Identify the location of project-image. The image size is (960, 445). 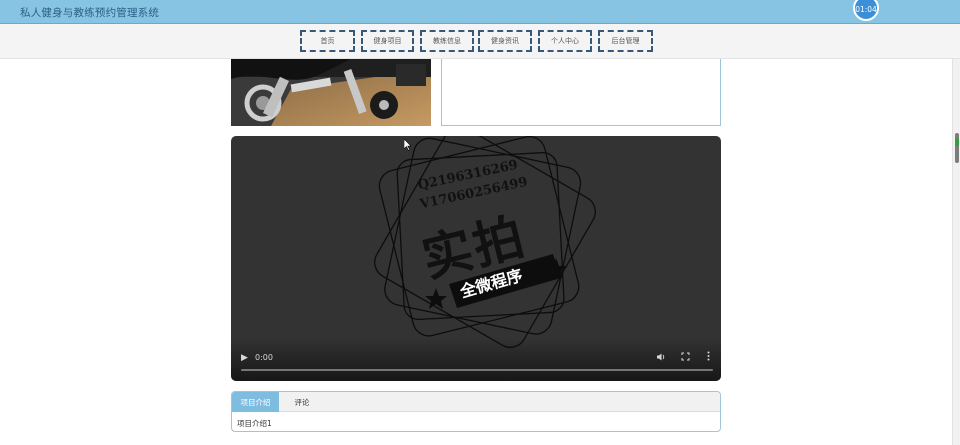
(331, 92).